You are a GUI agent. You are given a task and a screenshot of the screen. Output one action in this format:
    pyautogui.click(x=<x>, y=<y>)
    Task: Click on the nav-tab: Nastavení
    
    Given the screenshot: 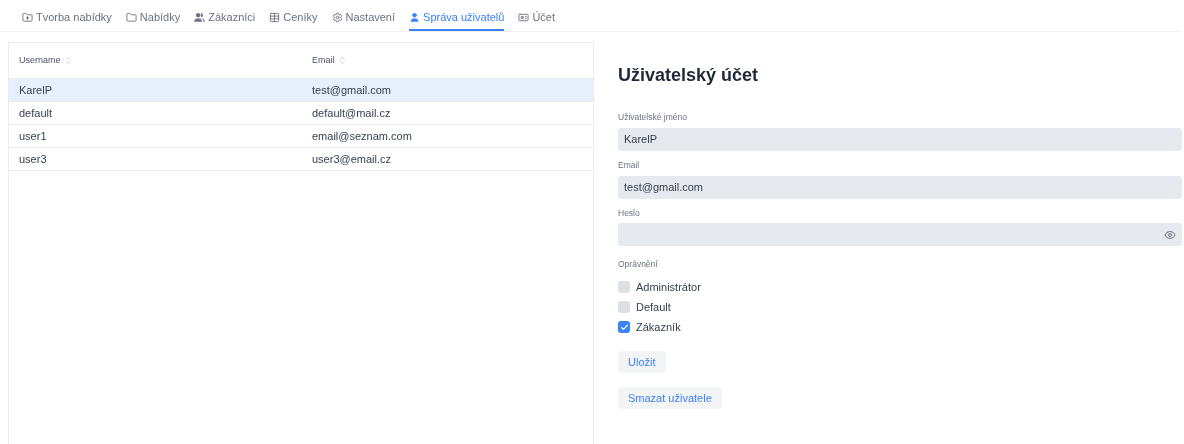 What is the action you would take?
    pyautogui.click(x=363, y=20)
    